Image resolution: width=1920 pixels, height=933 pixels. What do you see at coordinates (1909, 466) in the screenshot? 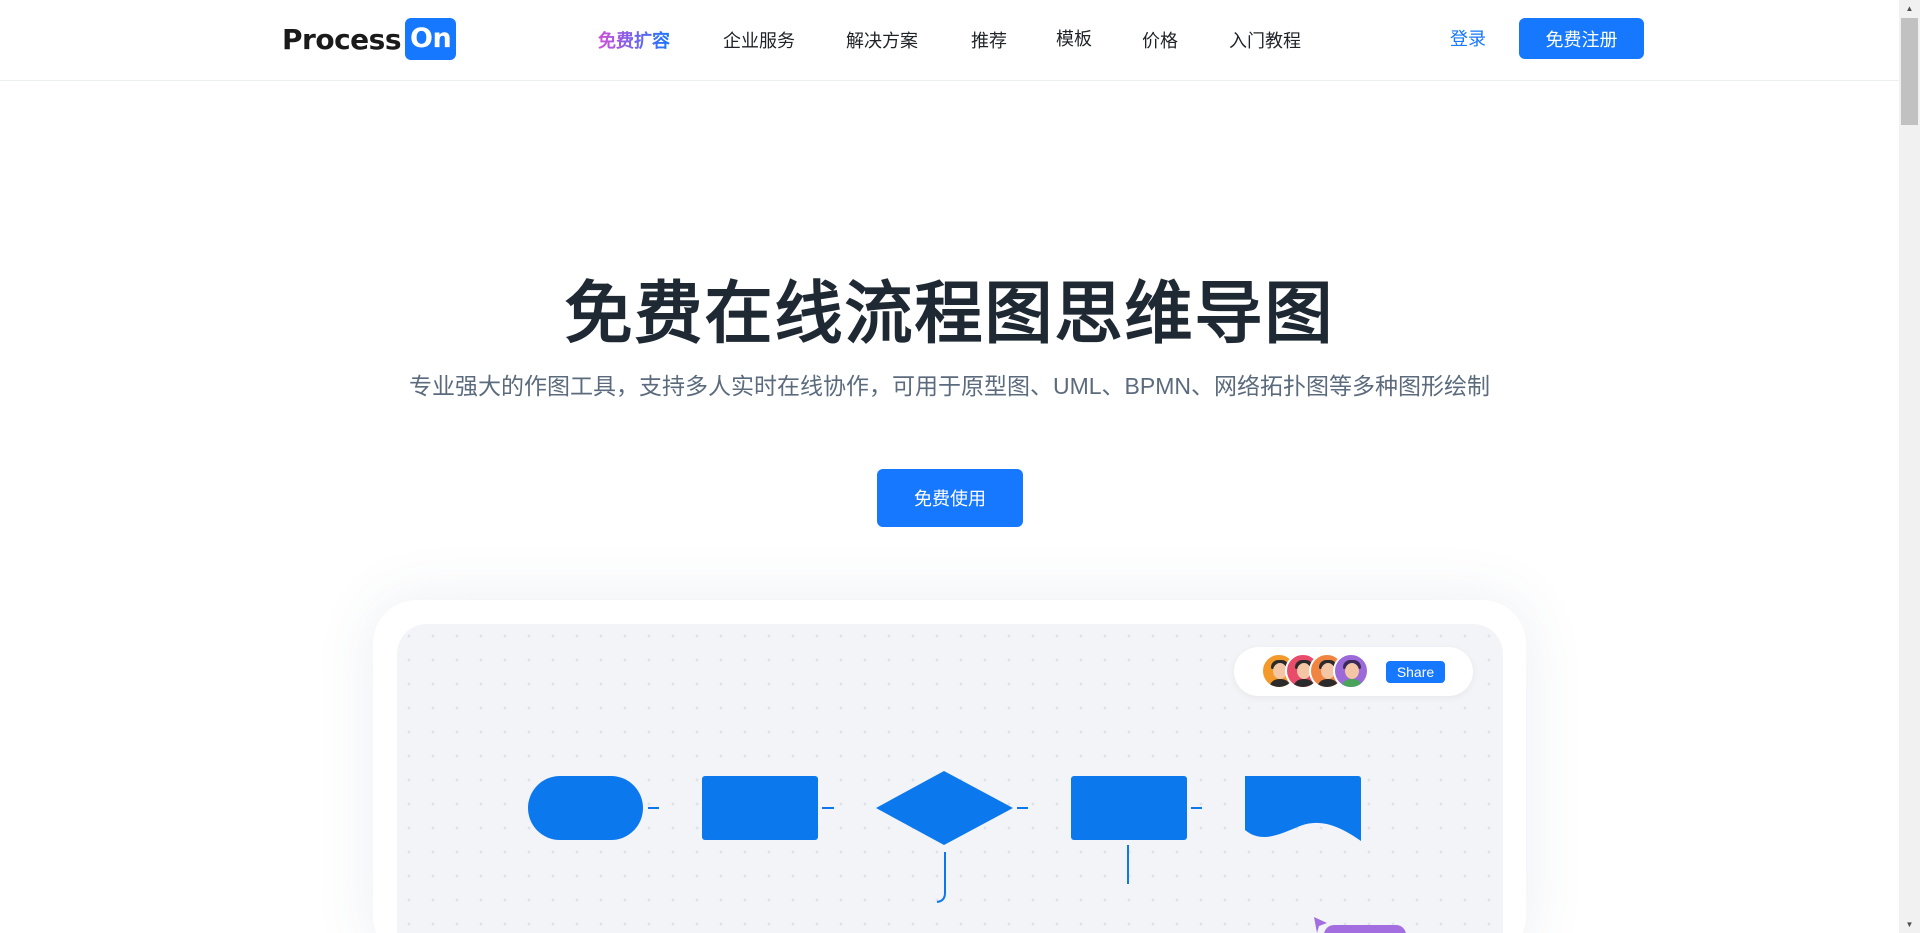
I see `page-scrollbar: ▲ ▼` at bounding box center [1909, 466].